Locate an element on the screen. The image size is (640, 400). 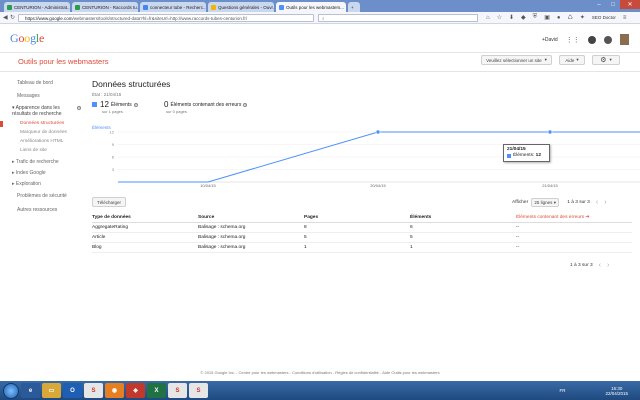
status-date: État : 21/04/15 is located at coordinates (107, 94).